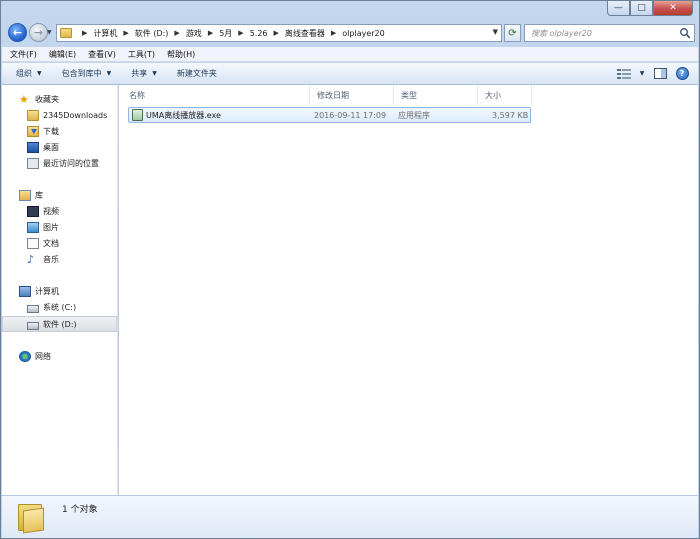  I want to click on picture-library-icon, so click(33, 227).